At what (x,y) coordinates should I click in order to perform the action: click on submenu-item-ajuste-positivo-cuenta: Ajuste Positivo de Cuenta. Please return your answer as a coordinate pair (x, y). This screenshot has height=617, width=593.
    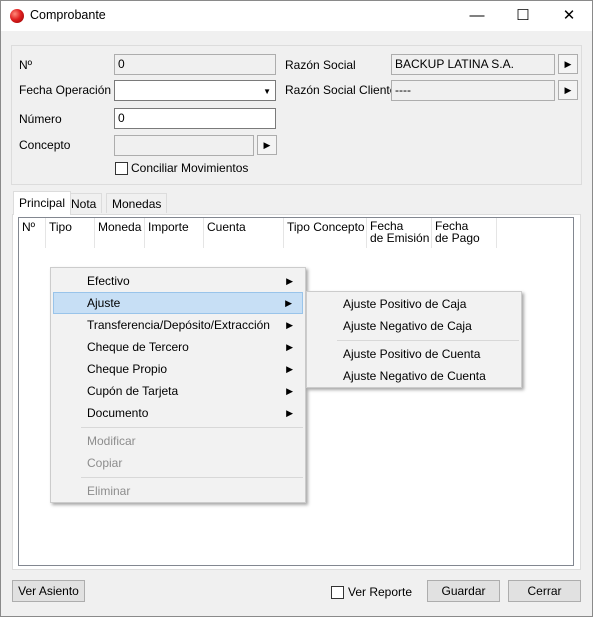
    Looking at the image, I should click on (414, 354).